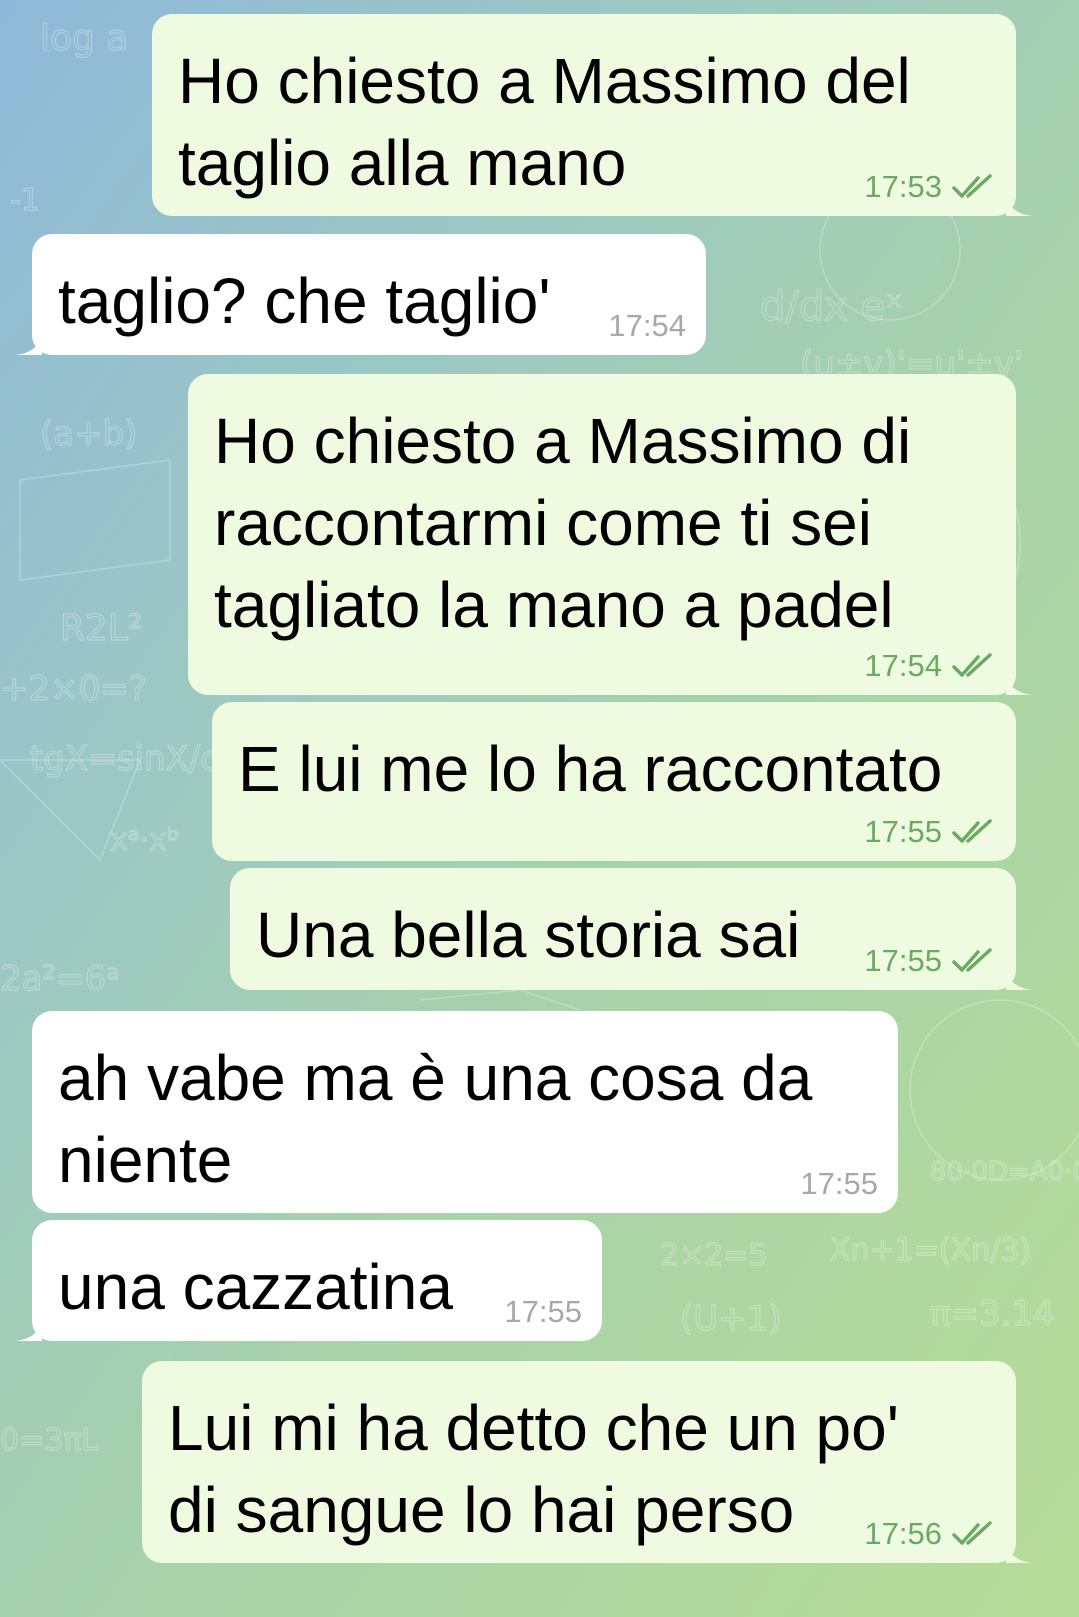  What do you see at coordinates (73, 689) in the screenshot?
I see `svg-text: +2×0=?` at bounding box center [73, 689].